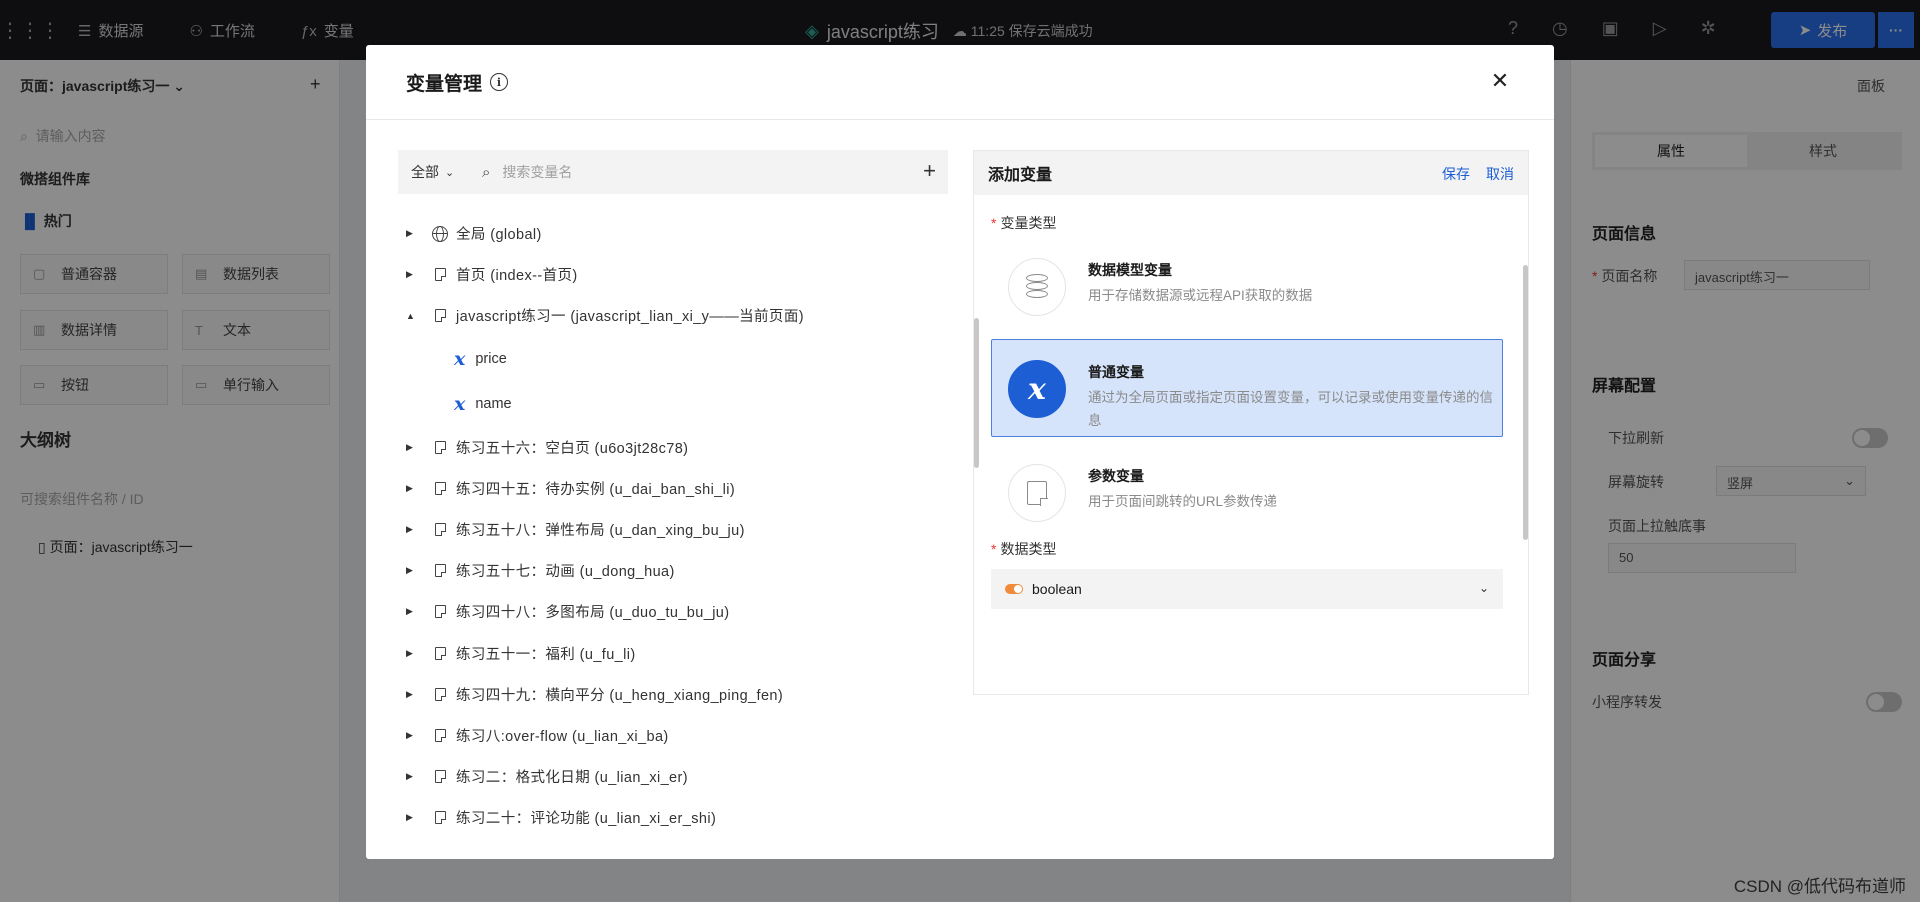  Describe the element at coordinates (1290, 409) in the screenshot. I see `type-desc: 通过为全局页面或指定页面设置变量，可以记录或使用变量传递的信息` at that location.